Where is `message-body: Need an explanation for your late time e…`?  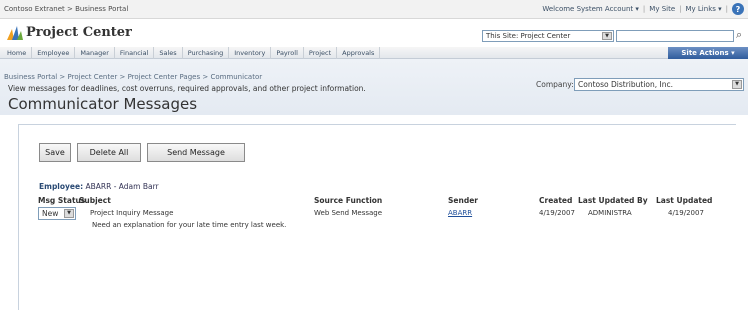
message-body: Need an explanation for your late time e… is located at coordinates (189, 225).